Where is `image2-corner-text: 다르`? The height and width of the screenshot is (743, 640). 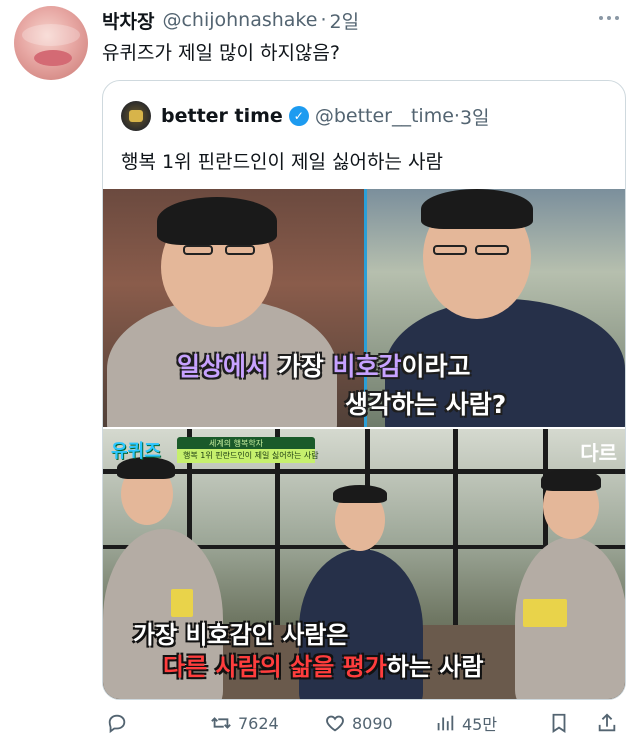
image2-corner-text: 다르 is located at coordinates (598, 453).